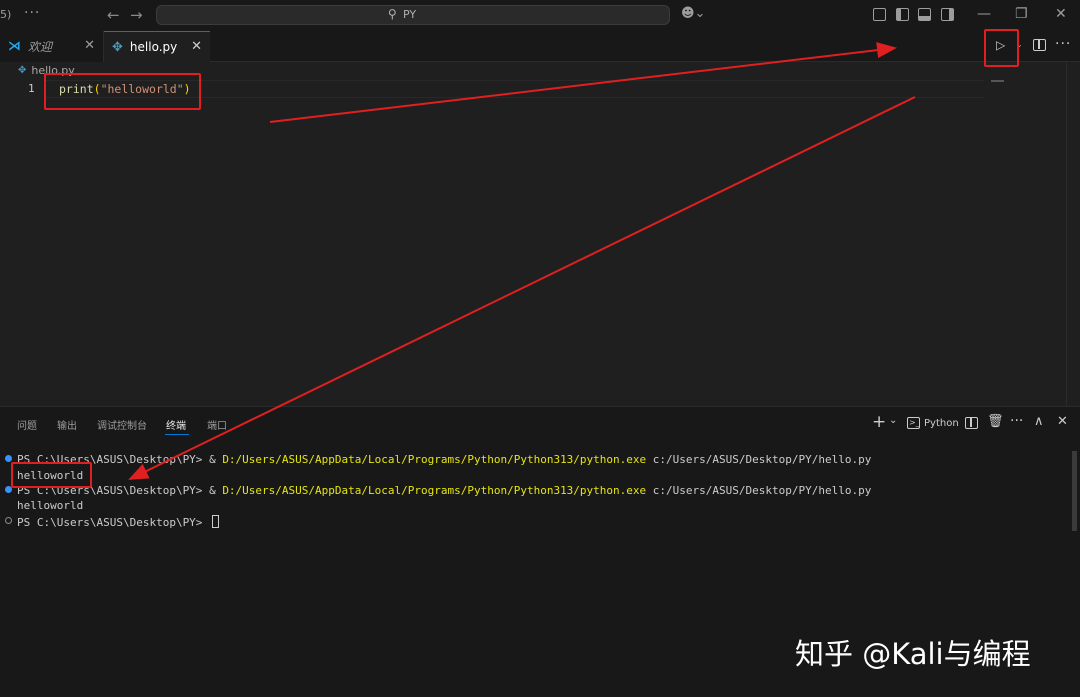 The height and width of the screenshot is (697, 1080). What do you see at coordinates (217, 424) in the screenshot?
I see `tab-ports: 端口` at bounding box center [217, 424].